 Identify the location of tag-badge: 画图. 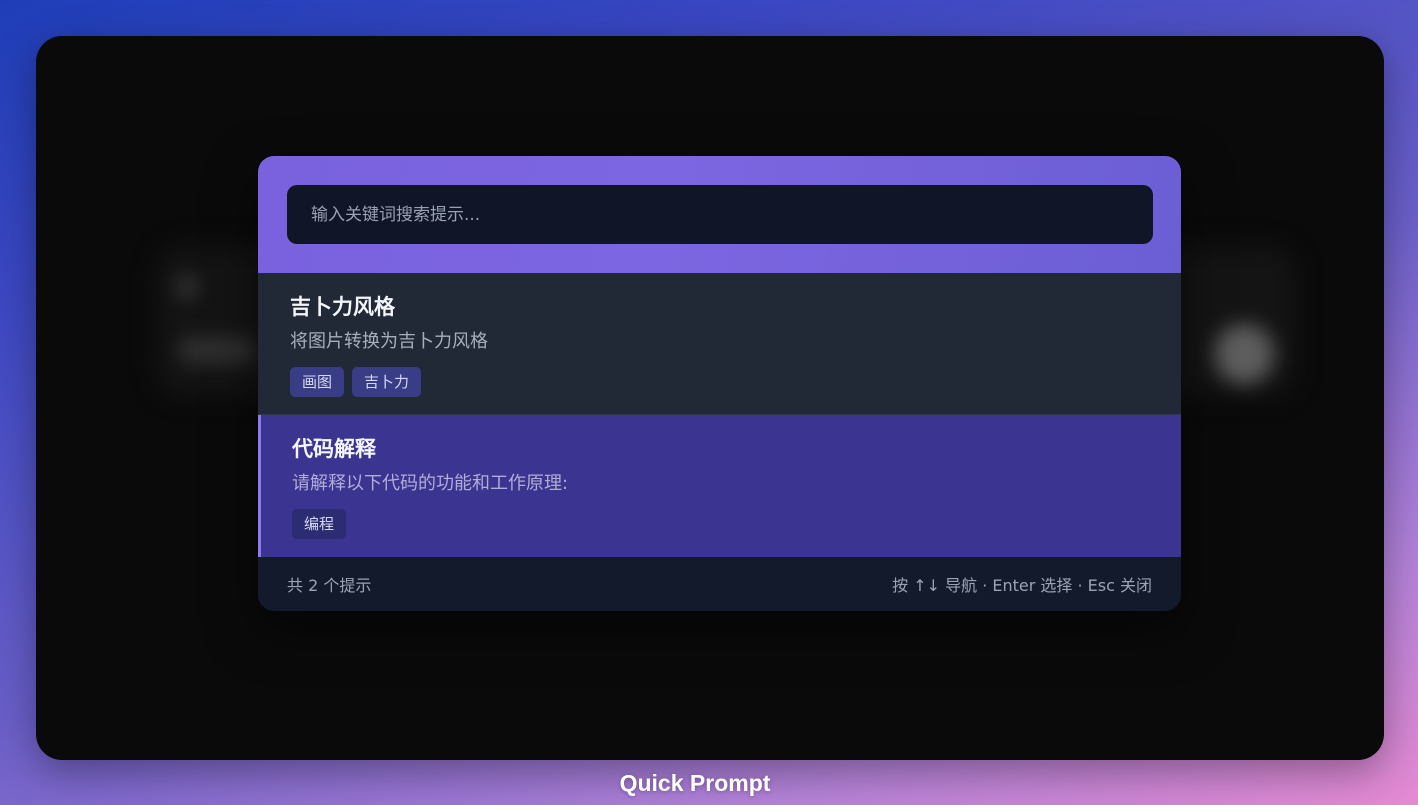
(317, 382).